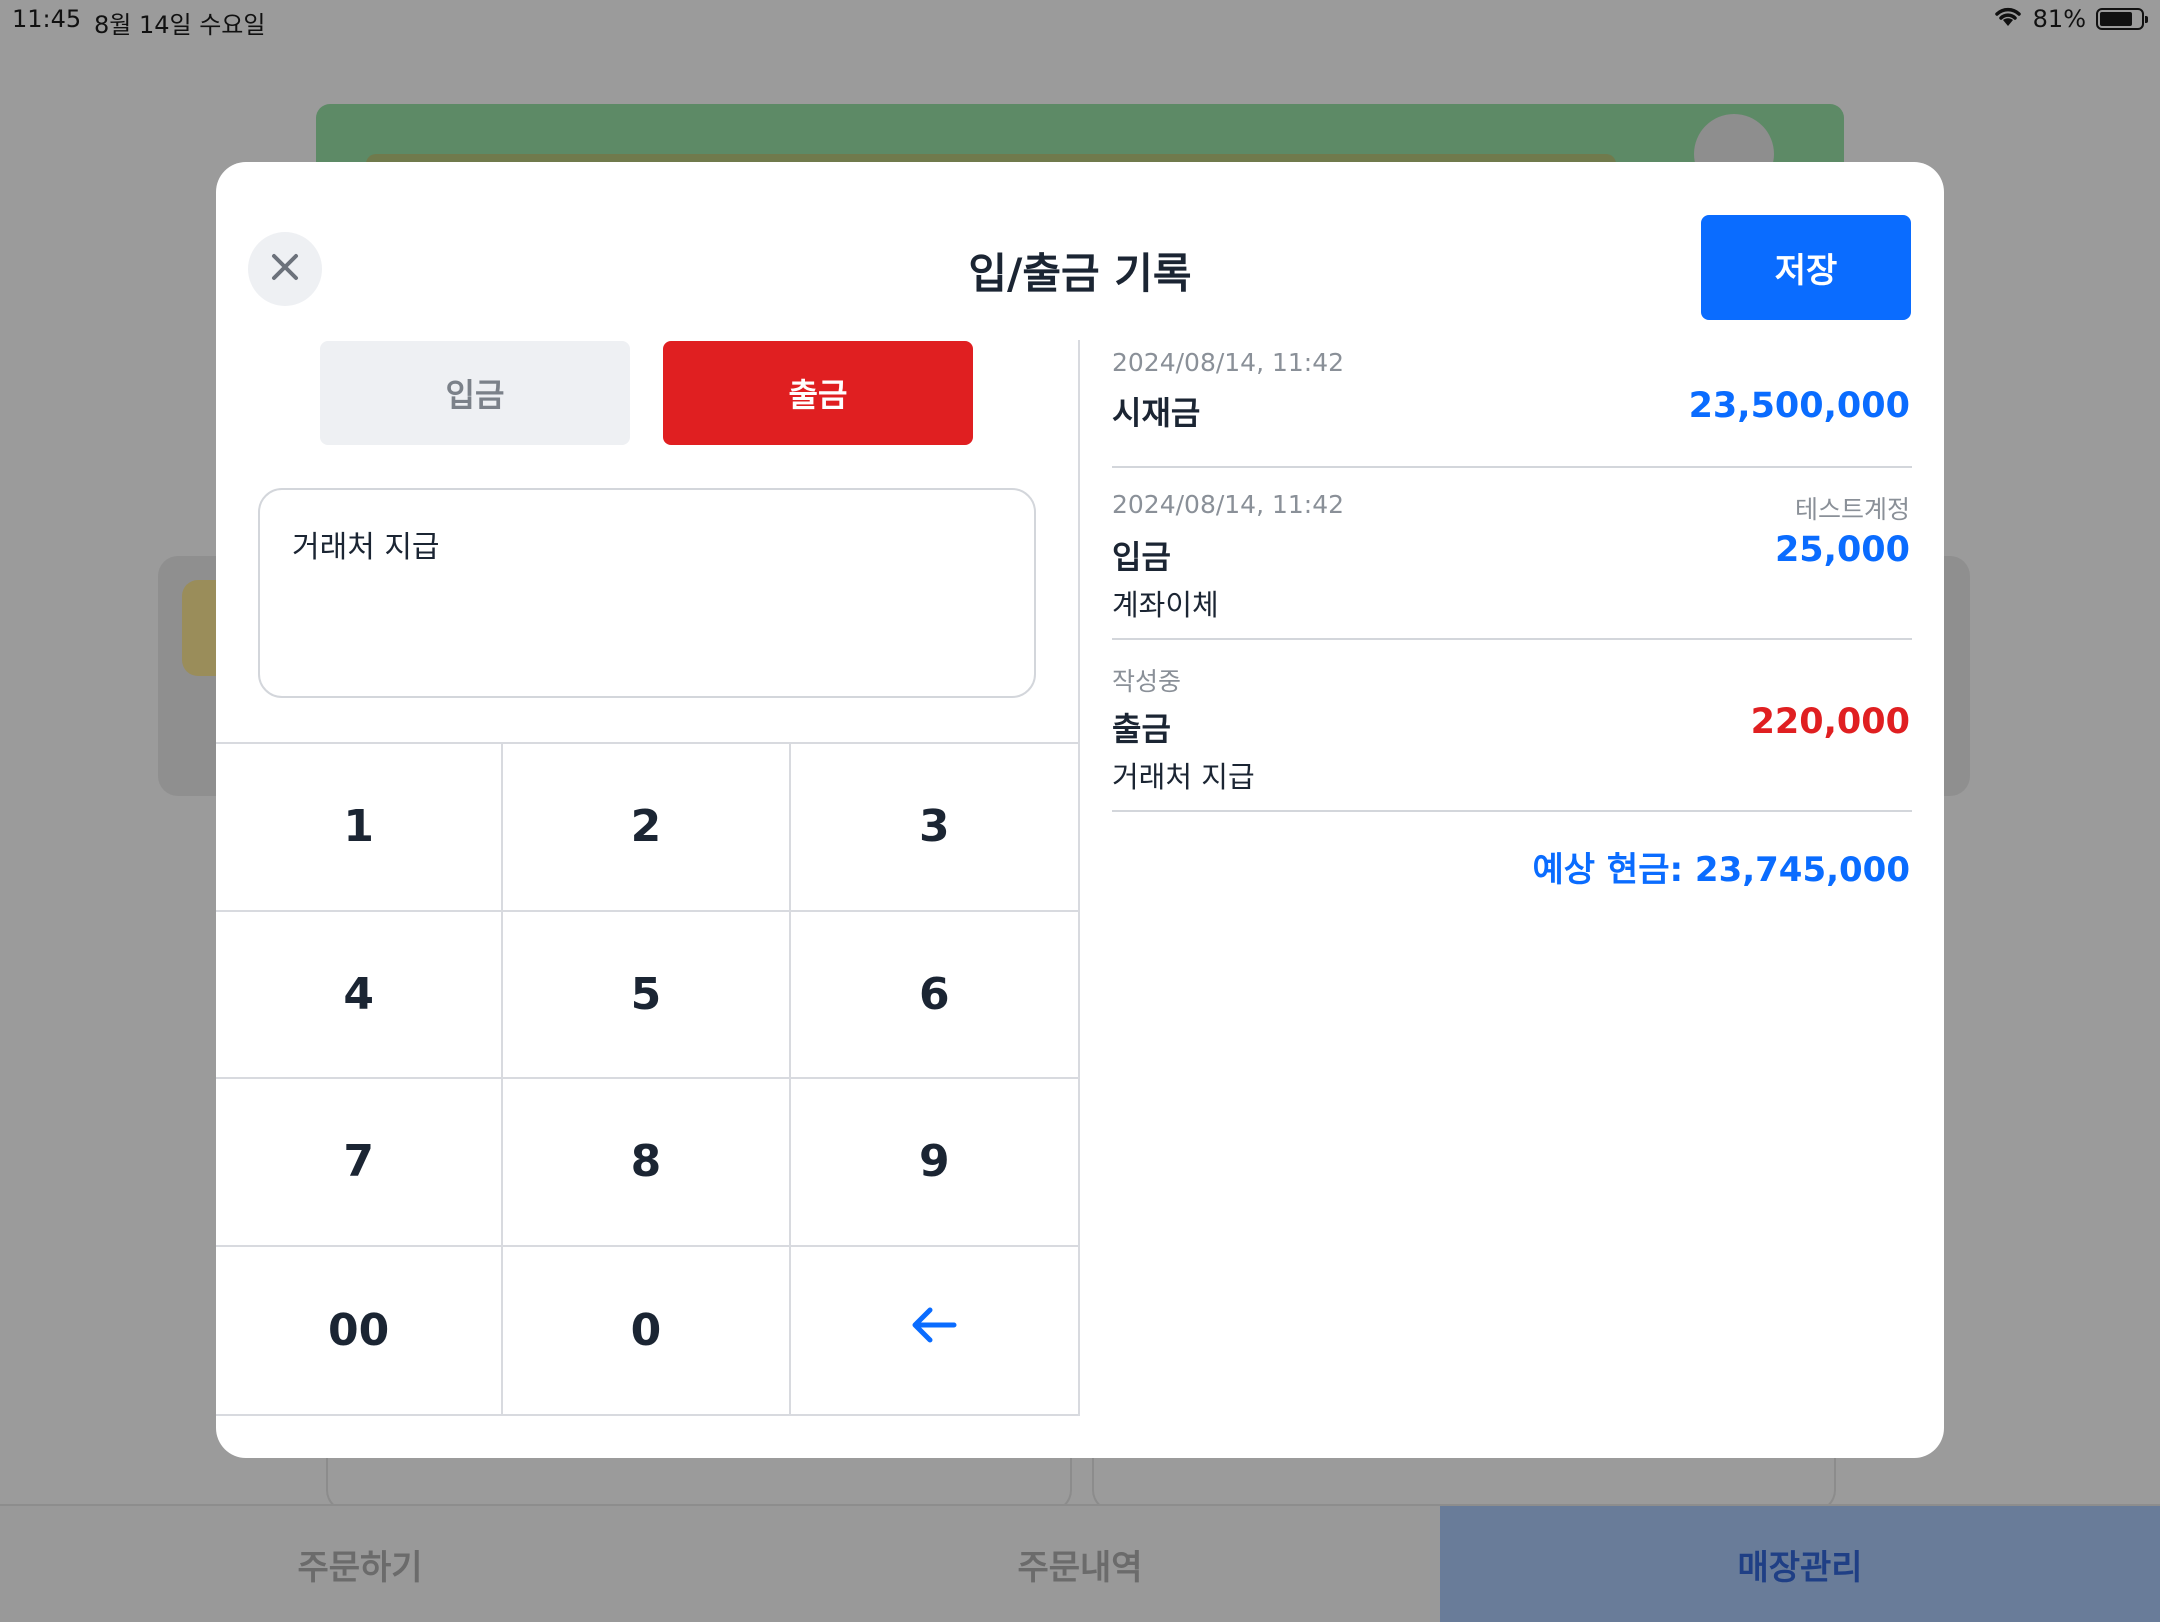 Image resolution: width=2160 pixels, height=1622 pixels. What do you see at coordinates (647, 995) in the screenshot?
I see `key-5: 5` at bounding box center [647, 995].